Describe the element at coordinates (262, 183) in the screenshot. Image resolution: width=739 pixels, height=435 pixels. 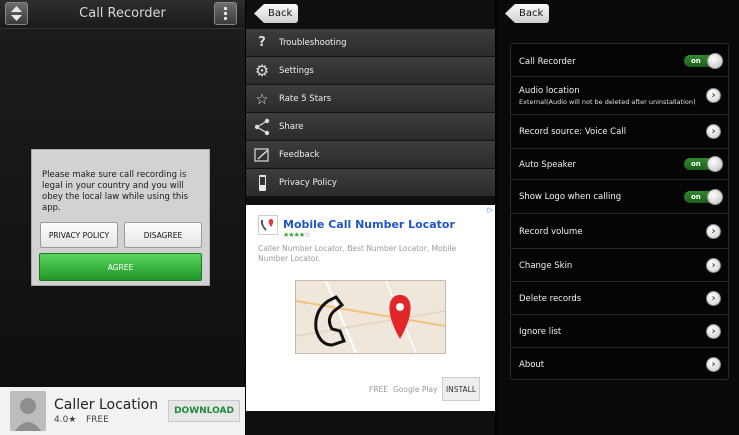
I see `phone-icon` at that location.